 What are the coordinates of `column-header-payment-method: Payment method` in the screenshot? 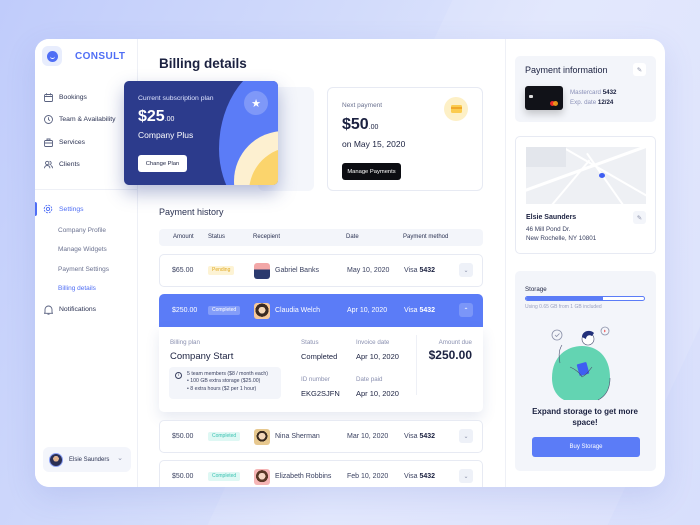 It's located at (426, 237).